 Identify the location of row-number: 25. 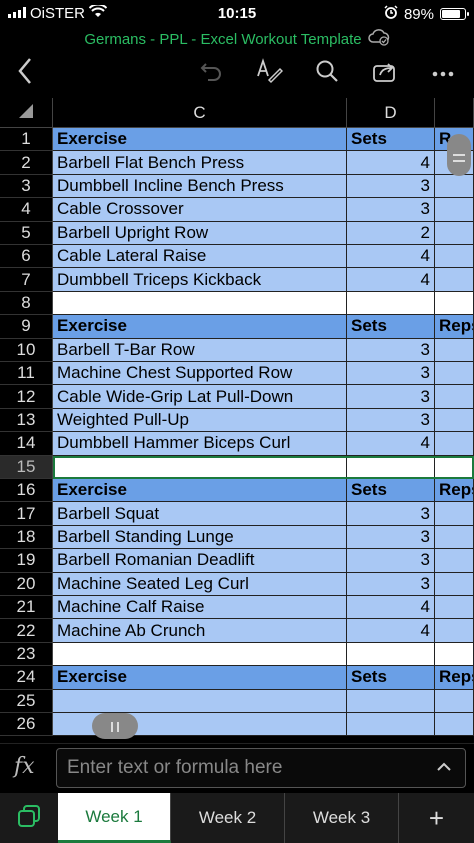
(26, 701).